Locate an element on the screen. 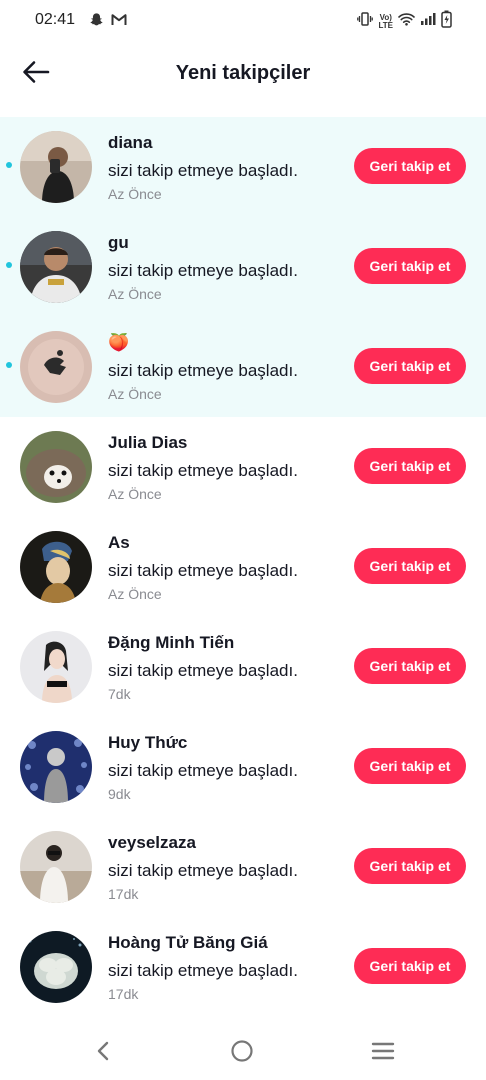  volte-lte-icon: Vo) LTE is located at coordinates (385, 21).